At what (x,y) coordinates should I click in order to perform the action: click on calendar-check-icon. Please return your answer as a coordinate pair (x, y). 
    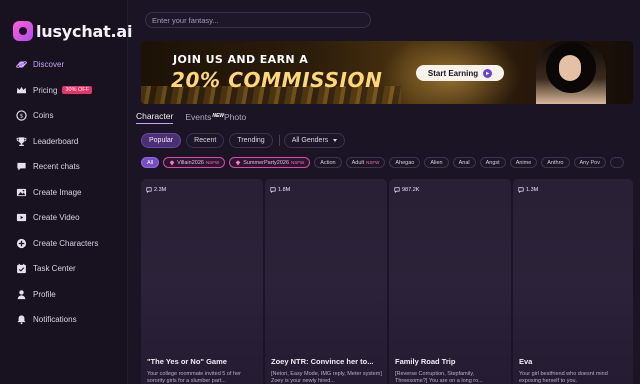
    Looking at the image, I should click on (21, 268).